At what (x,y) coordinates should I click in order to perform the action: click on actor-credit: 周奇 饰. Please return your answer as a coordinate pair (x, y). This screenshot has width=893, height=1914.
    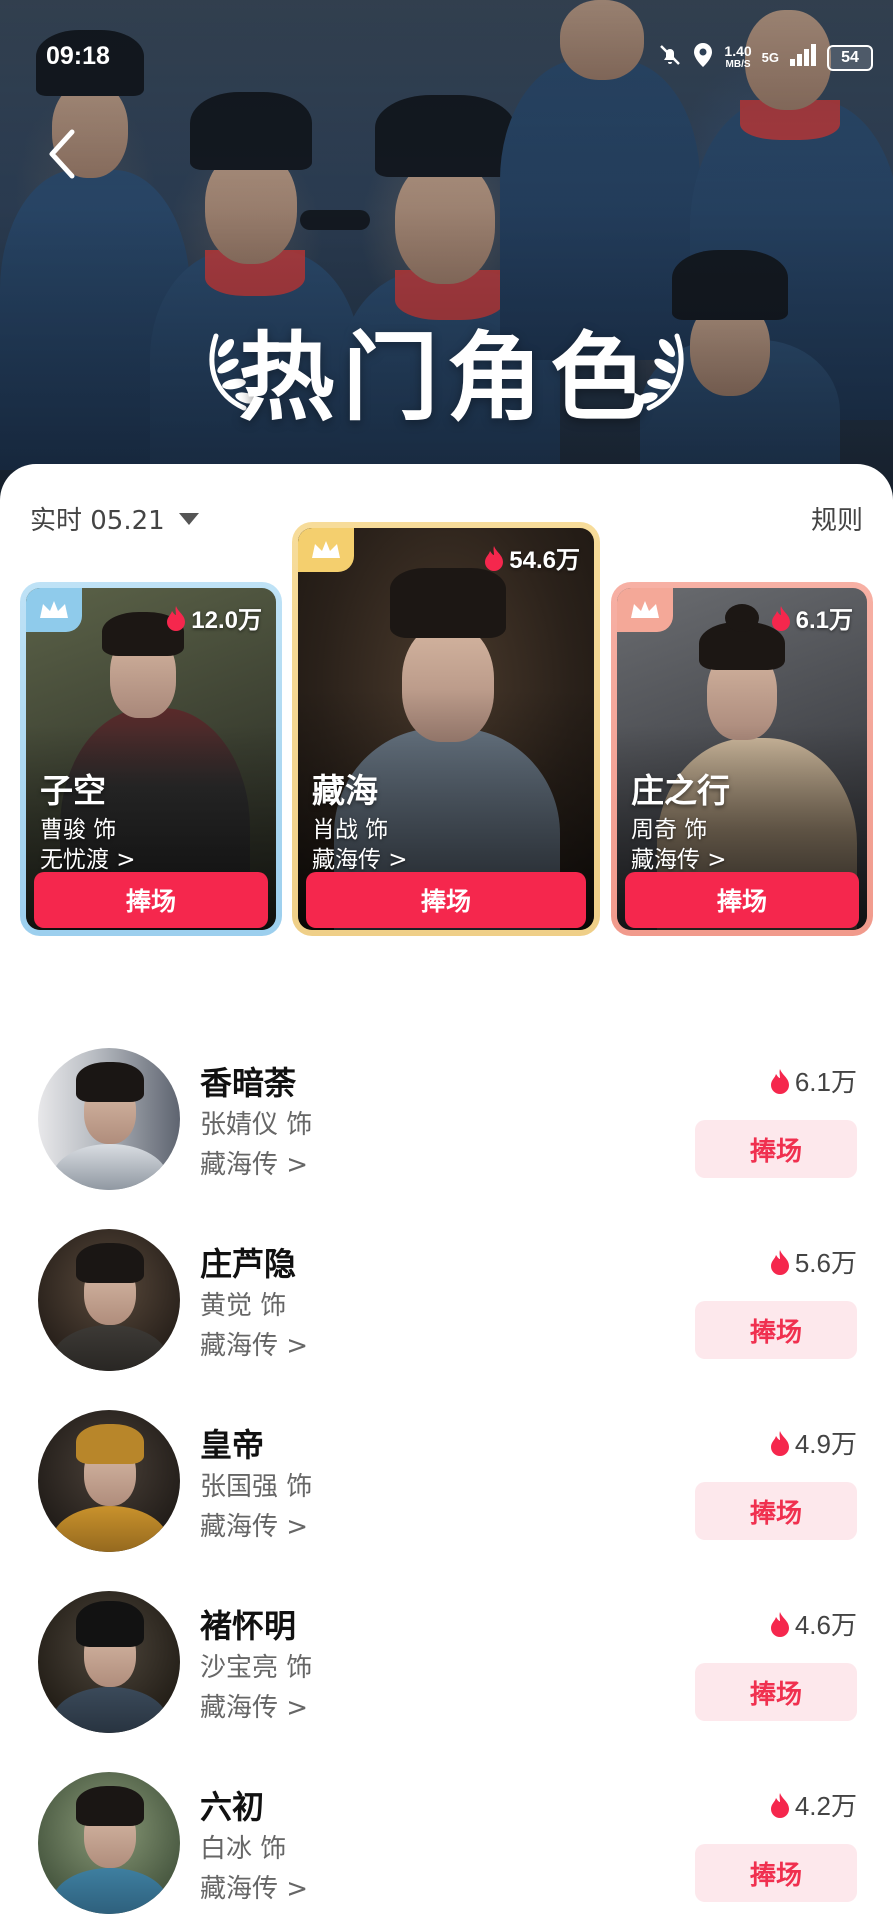
    Looking at the image, I should click on (669, 830).